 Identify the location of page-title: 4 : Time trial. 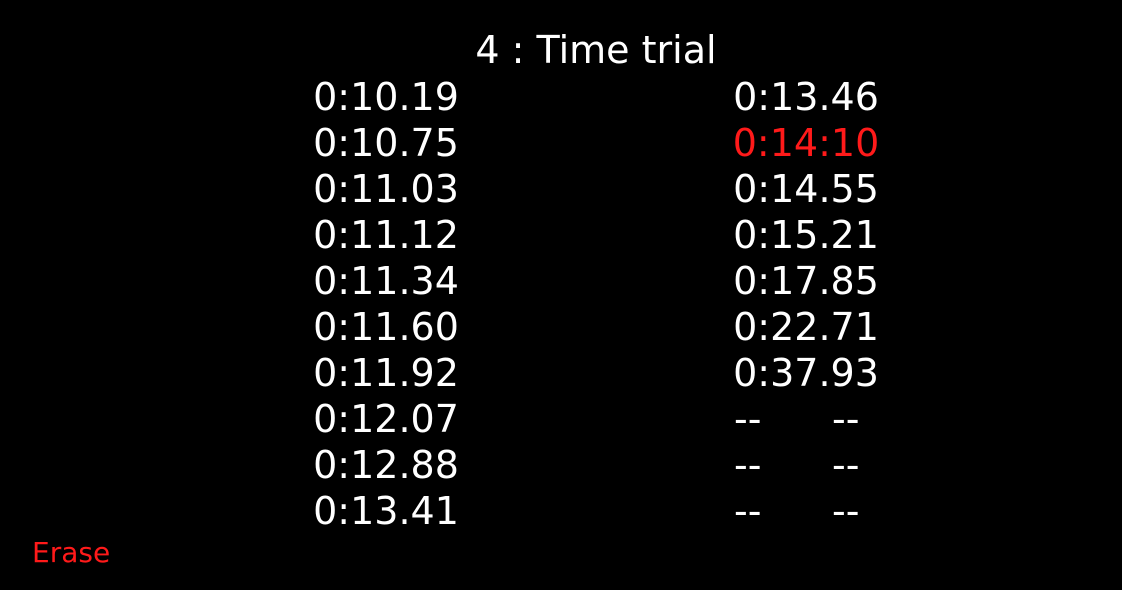
(596, 50).